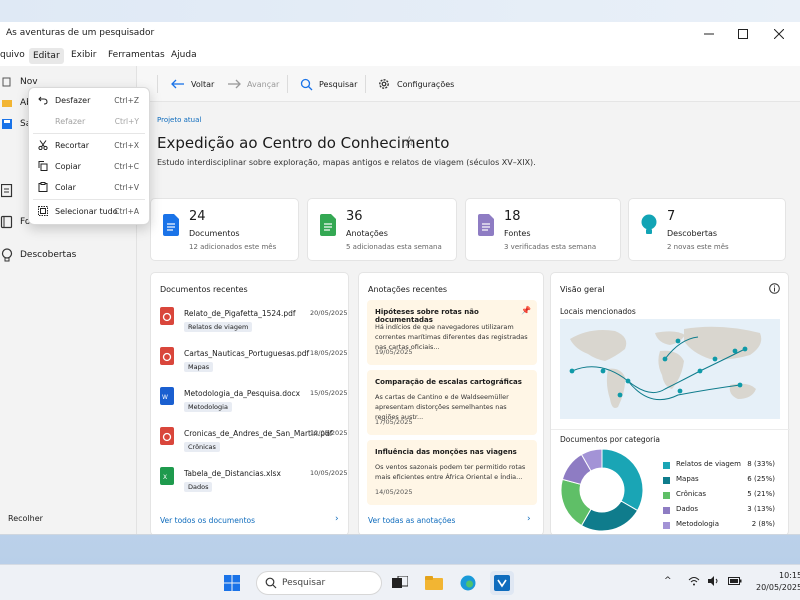 This screenshot has width=800, height=600. What do you see at coordinates (203, 84) in the screenshot?
I see `back-label: Voltar` at bounding box center [203, 84].